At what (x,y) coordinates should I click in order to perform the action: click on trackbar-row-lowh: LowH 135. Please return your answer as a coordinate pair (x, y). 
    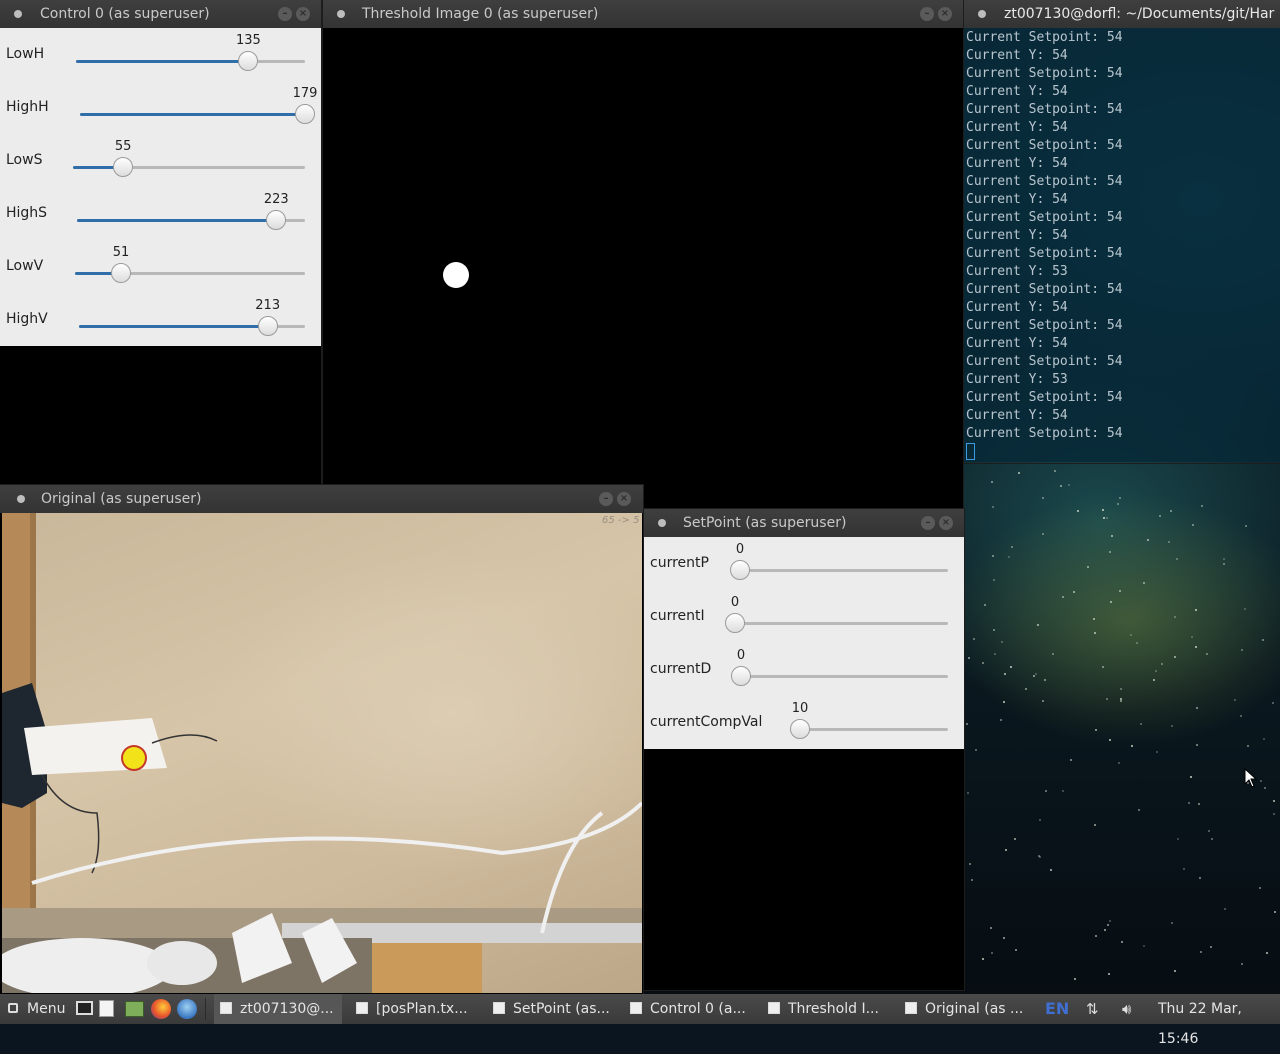
    Looking at the image, I should click on (160, 54).